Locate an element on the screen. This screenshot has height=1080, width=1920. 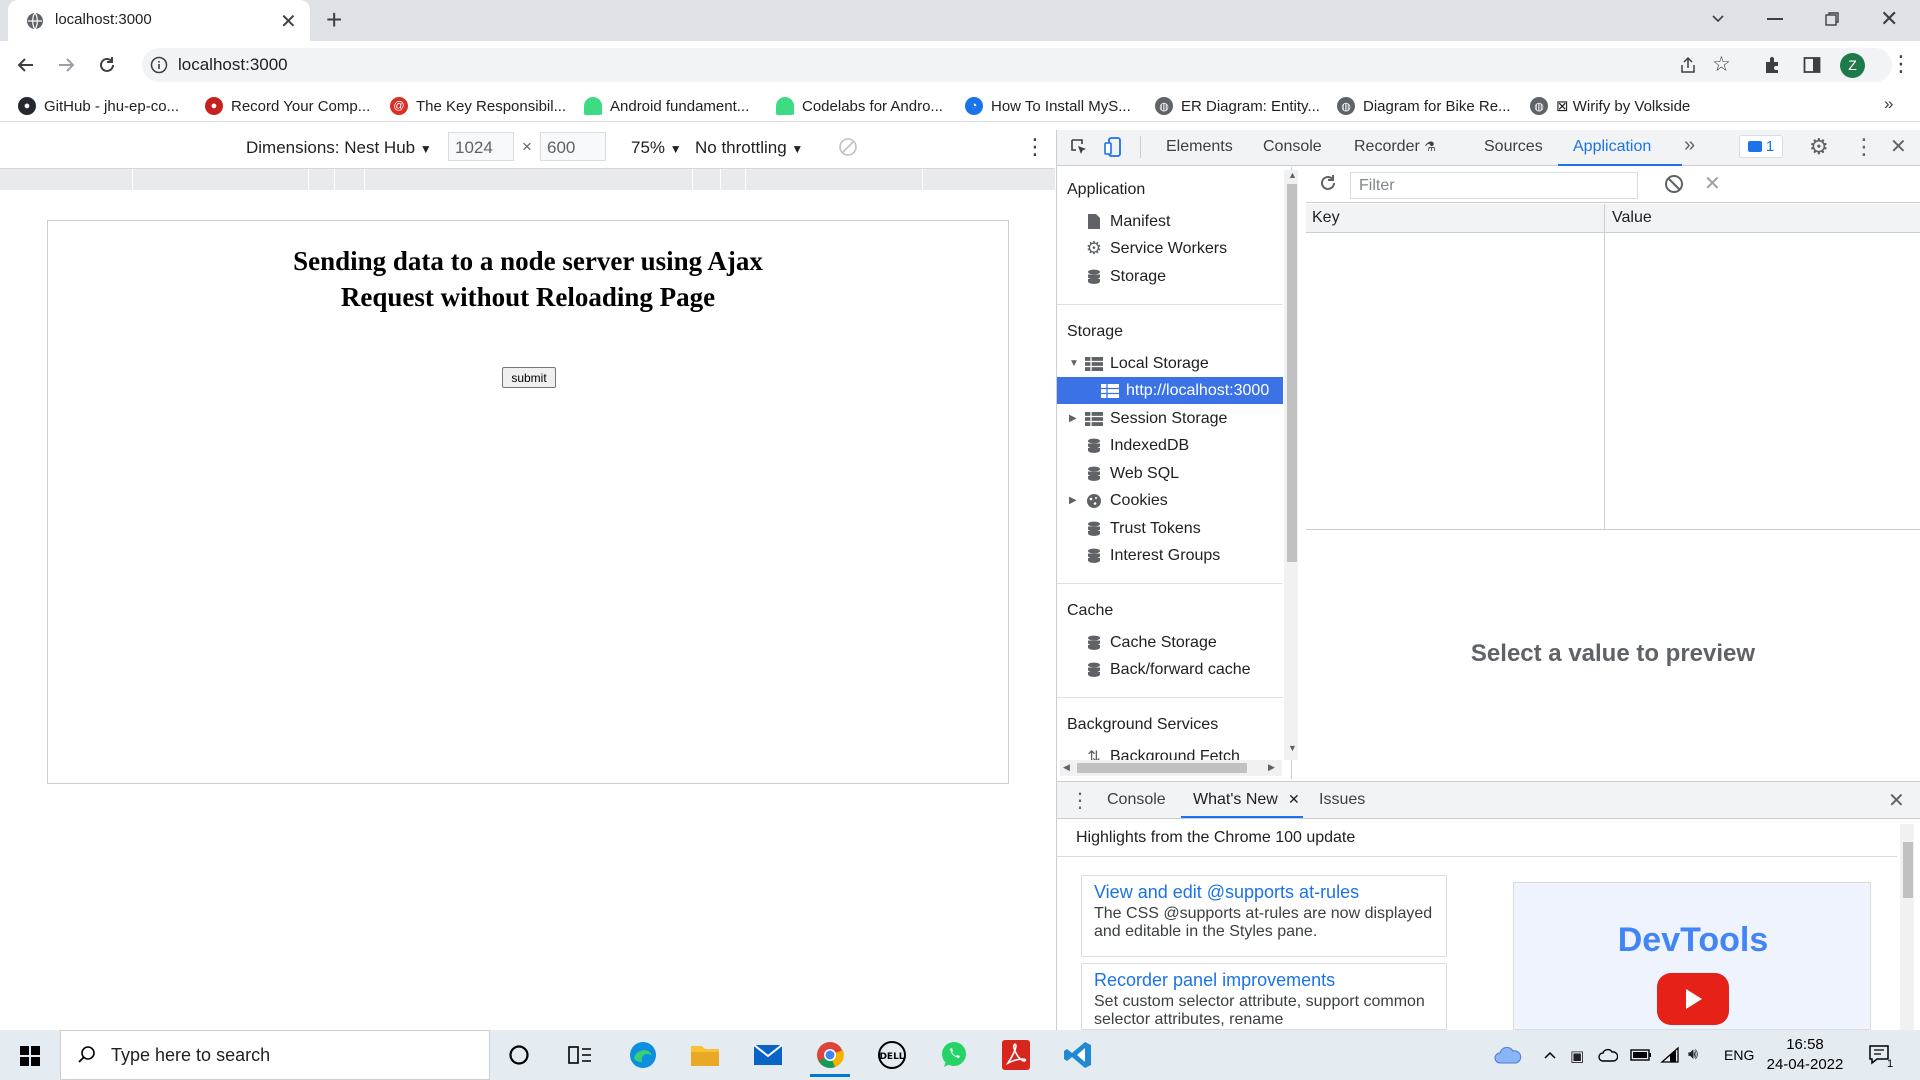
filter-input: Filter is located at coordinates (1494, 185).